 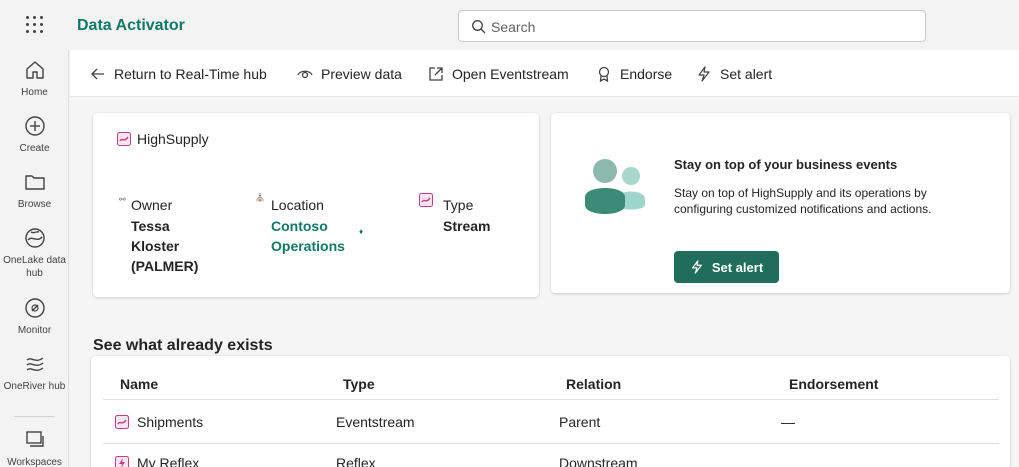 What do you see at coordinates (34, 126) in the screenshot?
I see `plus-circle-icon` at bounding box center [34, 126].